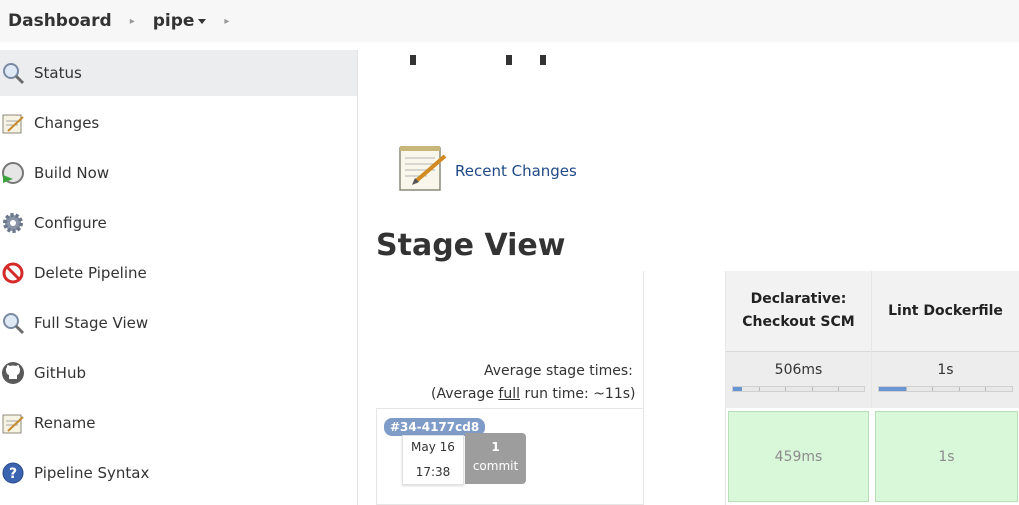 This screenshot has width=1019, height=505. What do you see at coordinates (495, 466) in the screenshot?
I see `commit-word: commit` at bounding box center [495, 466].